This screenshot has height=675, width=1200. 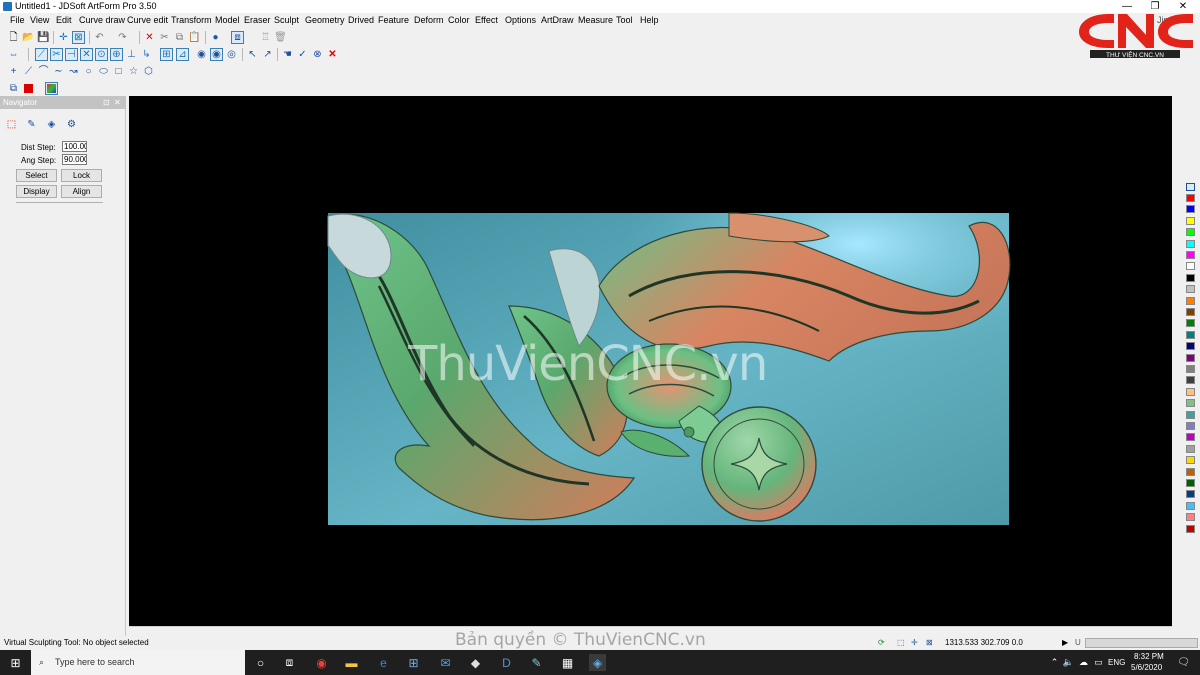 I want to click on line-tool-icon: ⟋, so click(x=41, y=54).